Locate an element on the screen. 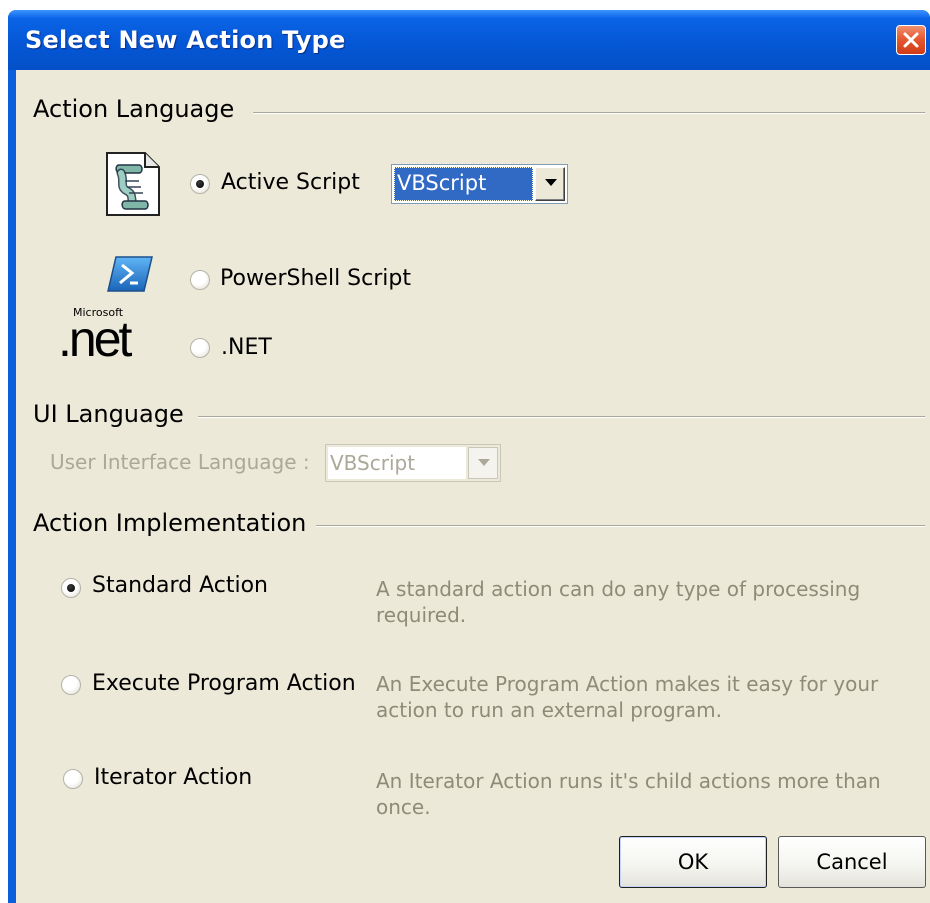 This screenshot has width=930, height=903. close-button is located at coordinates (911, 40).